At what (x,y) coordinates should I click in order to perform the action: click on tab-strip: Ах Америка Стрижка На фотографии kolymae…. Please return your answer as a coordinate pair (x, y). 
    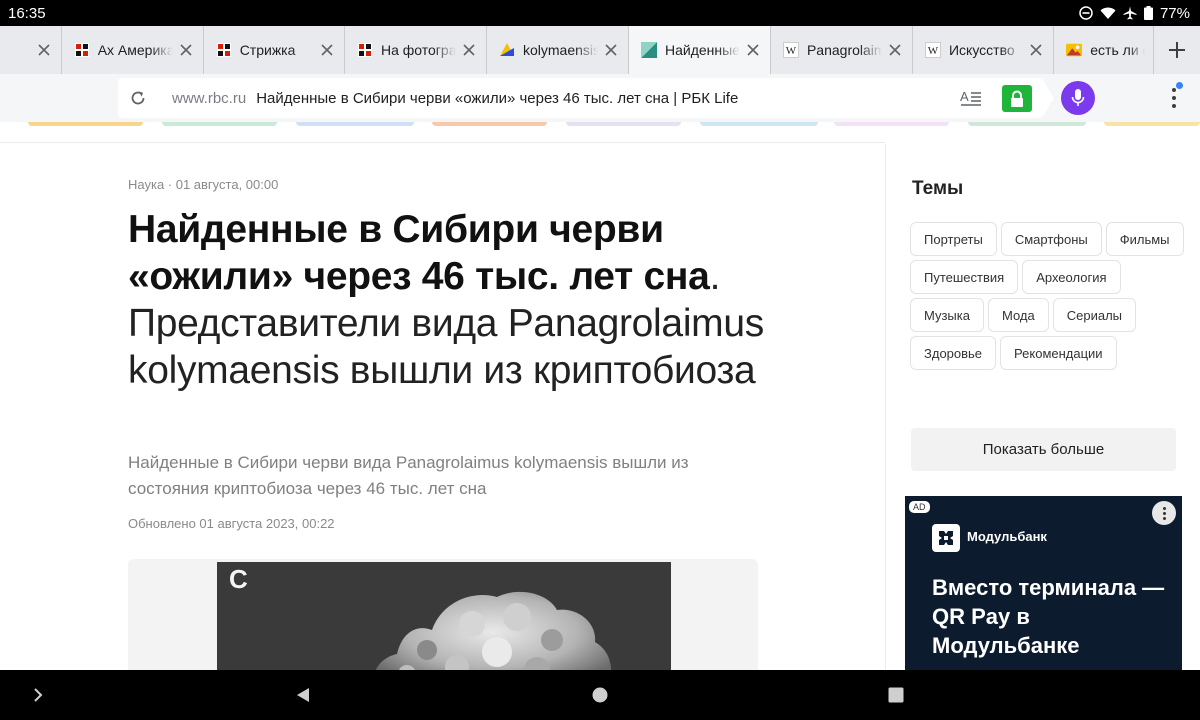
    Looking at the image, I should click on (600, 50).